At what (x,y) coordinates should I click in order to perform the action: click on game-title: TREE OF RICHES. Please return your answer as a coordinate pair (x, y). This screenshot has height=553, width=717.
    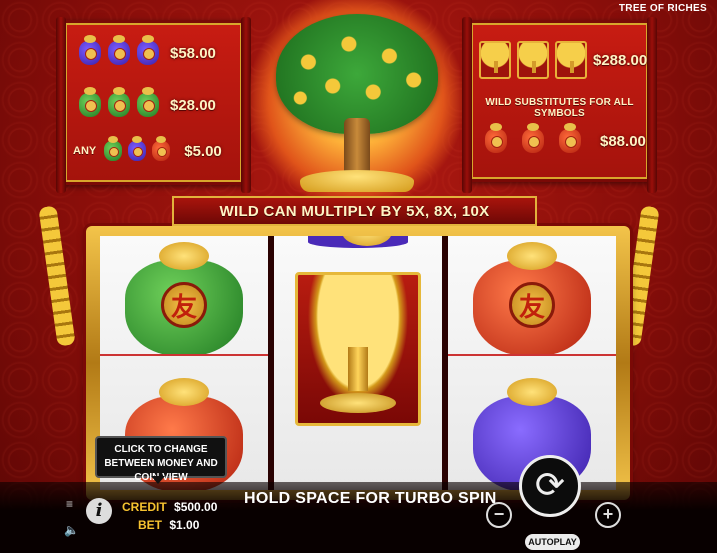
    Looking at the image, I should click on (662, 8).